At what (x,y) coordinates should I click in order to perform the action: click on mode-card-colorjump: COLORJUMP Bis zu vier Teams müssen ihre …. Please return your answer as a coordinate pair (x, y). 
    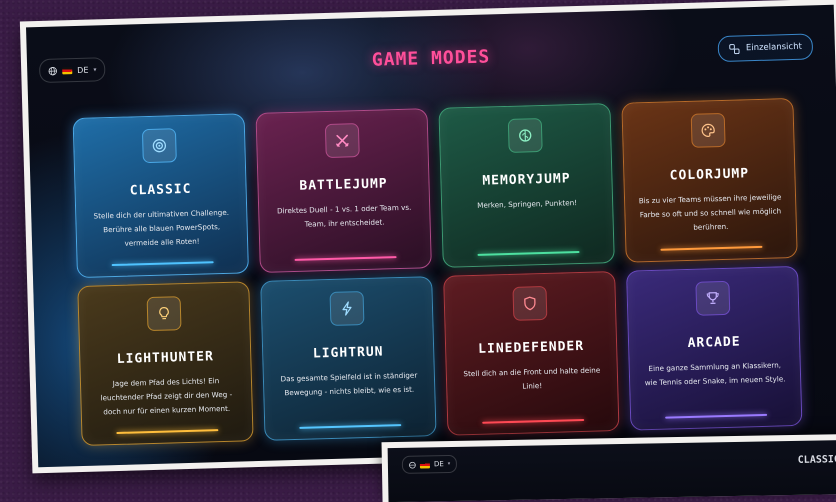
    Looking at the image, I should click on (709, 180).